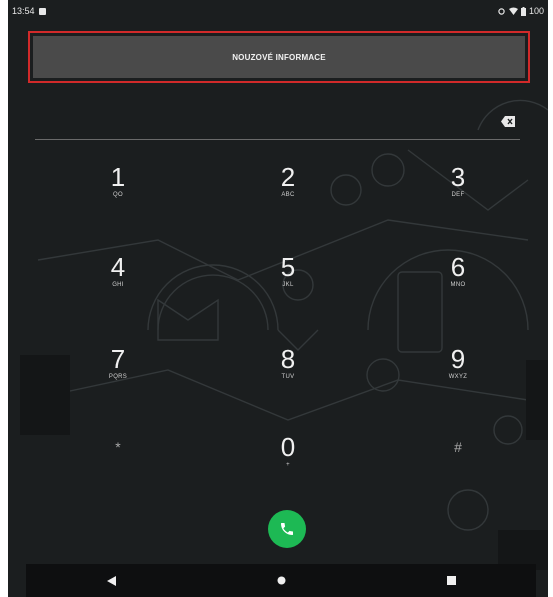  I want to click on back-button, so click(111, 581).